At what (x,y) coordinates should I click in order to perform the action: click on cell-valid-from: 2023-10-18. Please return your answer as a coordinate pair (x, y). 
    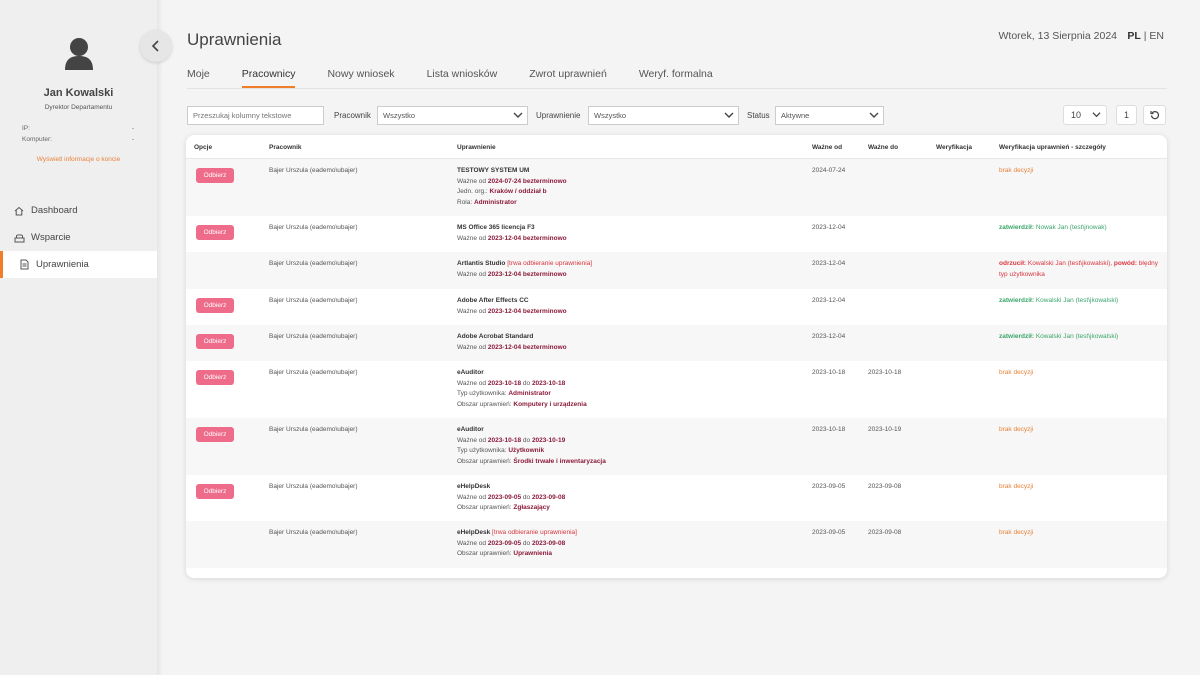
    Looking at the image, I should click on (829, 429).